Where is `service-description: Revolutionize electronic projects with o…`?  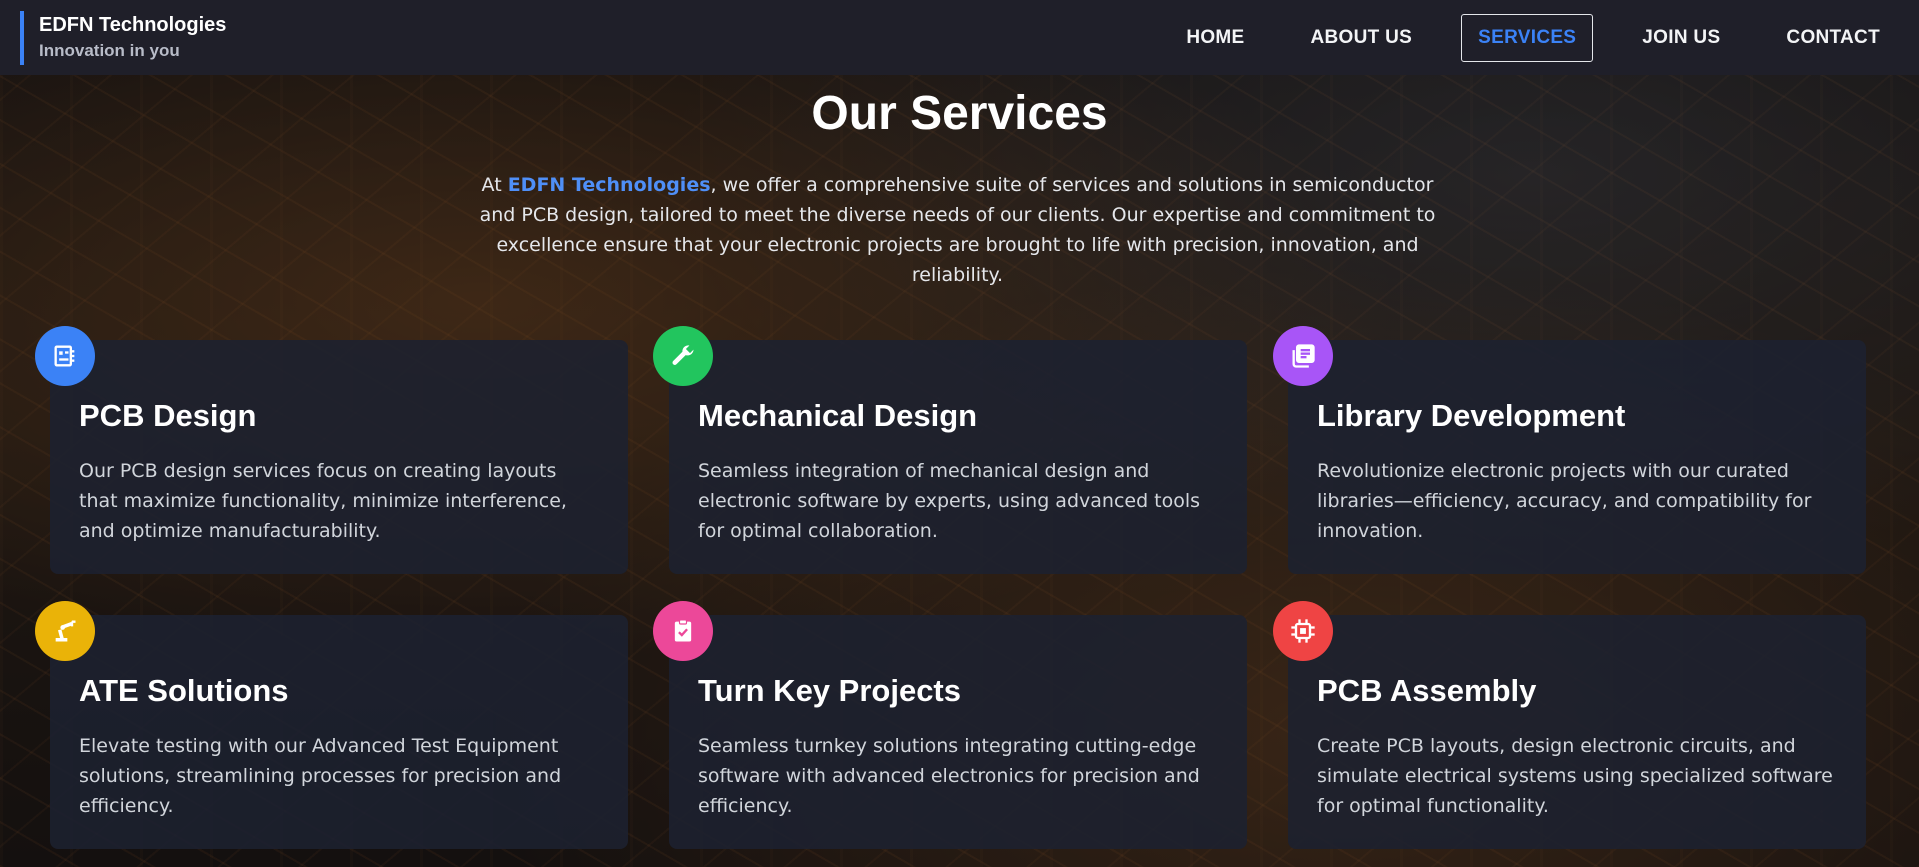 service-description: Revolutionize electronic projects with o… is located at coordinates (1564, 501).